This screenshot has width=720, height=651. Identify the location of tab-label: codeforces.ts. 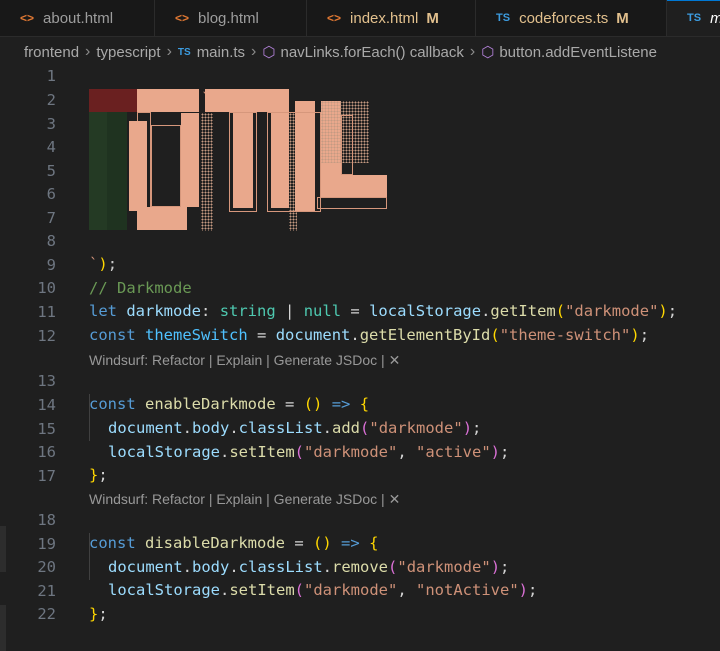
(564, 18).